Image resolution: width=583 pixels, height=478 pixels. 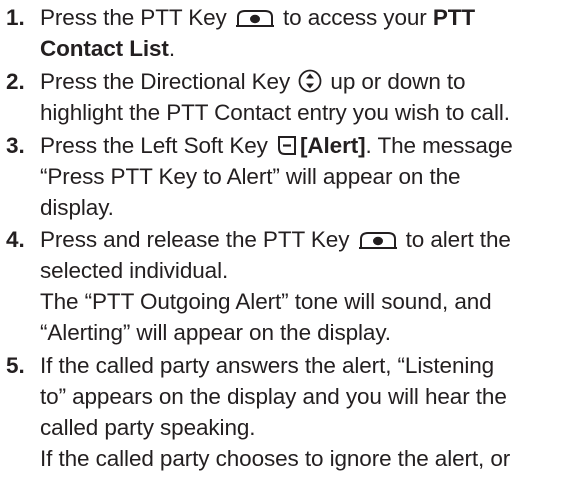 What do you see at coordinates (15, 239) in the screenshot?
I see `step-number: 4.` at bounding box center [15, 239].